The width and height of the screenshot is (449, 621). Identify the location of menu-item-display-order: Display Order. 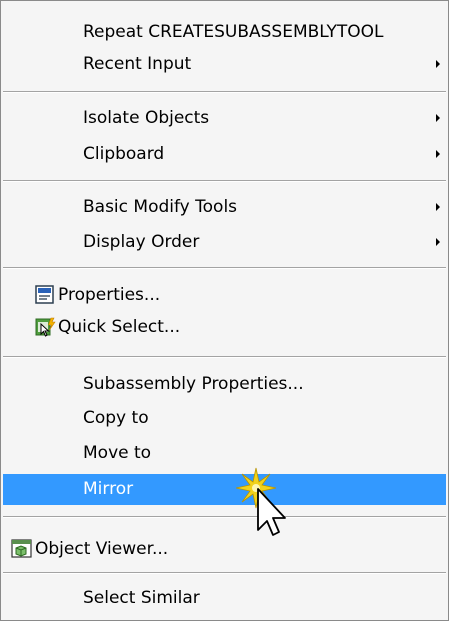
(224, 242).